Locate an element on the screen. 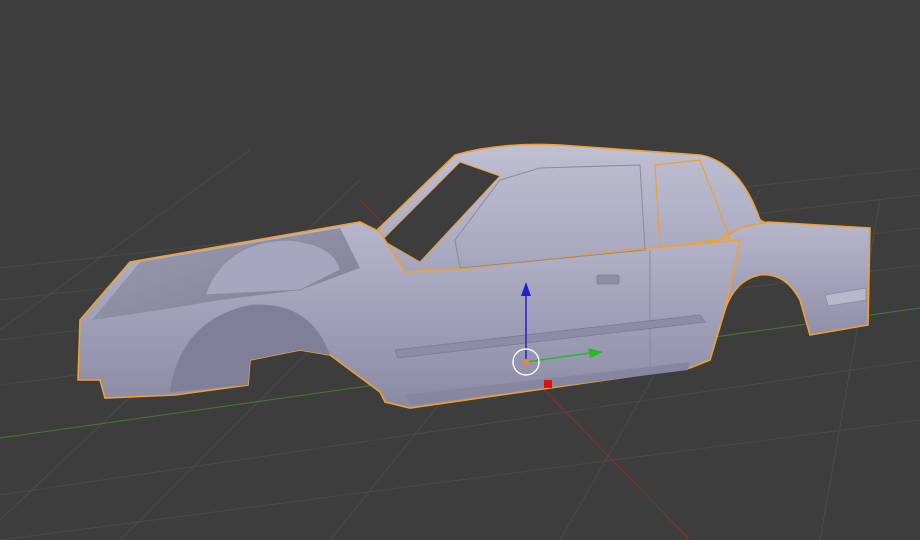  object-origin-icon is located at coordinates (526, 362).